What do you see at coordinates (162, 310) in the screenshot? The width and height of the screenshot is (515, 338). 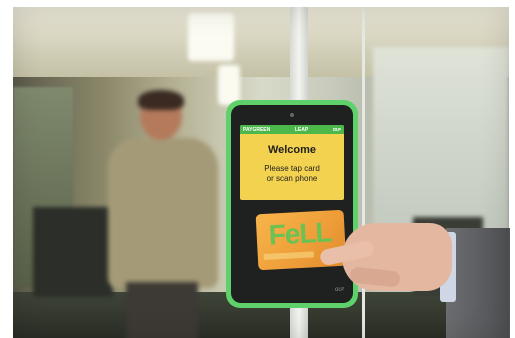 I see `passenger-legs` at bounding box center [162, 310].